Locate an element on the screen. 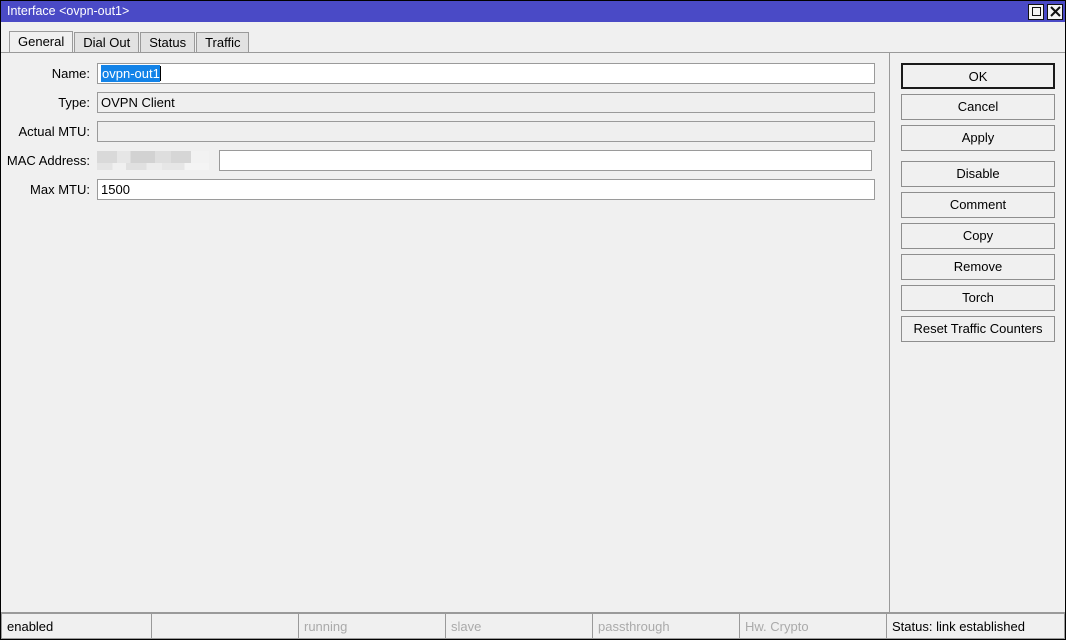  actual-mtu-input is located at coordinates (486, 131).